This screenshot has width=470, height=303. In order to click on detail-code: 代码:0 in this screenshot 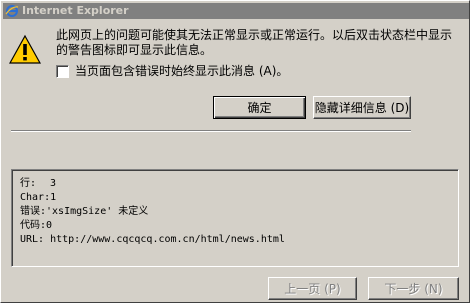, I will do `click(36, 225)`.